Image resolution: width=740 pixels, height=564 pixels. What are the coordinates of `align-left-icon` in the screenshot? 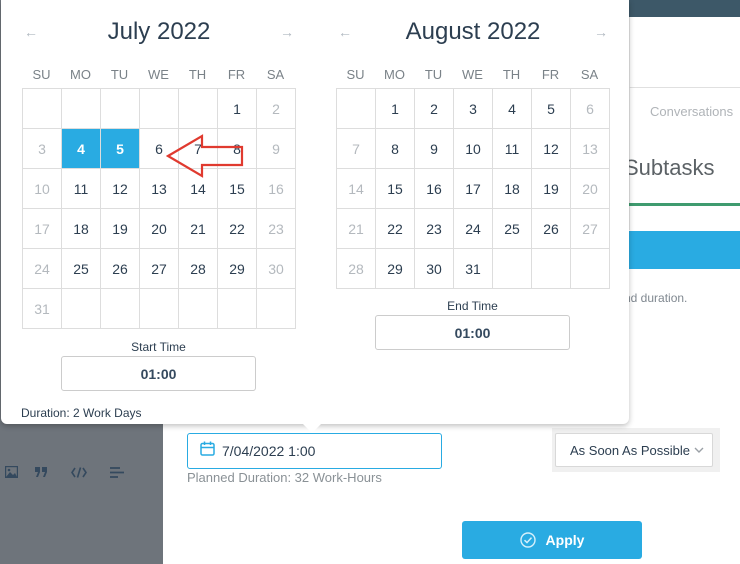 It's located at (117, 472).